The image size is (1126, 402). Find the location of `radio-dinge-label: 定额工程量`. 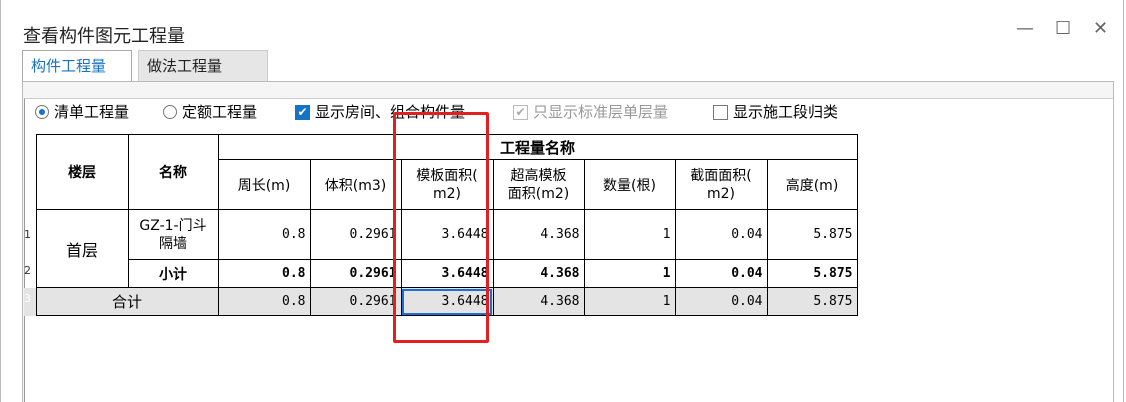

radio-dinge-label: 定额工程量 is located at coordinates (220, 112).